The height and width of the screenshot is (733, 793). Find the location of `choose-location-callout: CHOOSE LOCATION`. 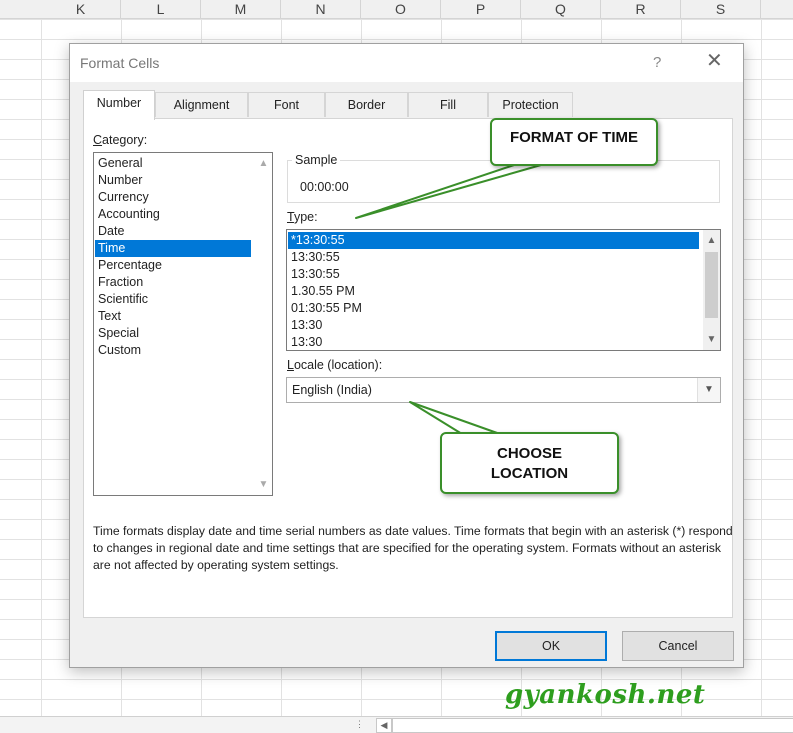

choose-location-callout: CHOOSE LOCATION is located at coordinates (529, 463).